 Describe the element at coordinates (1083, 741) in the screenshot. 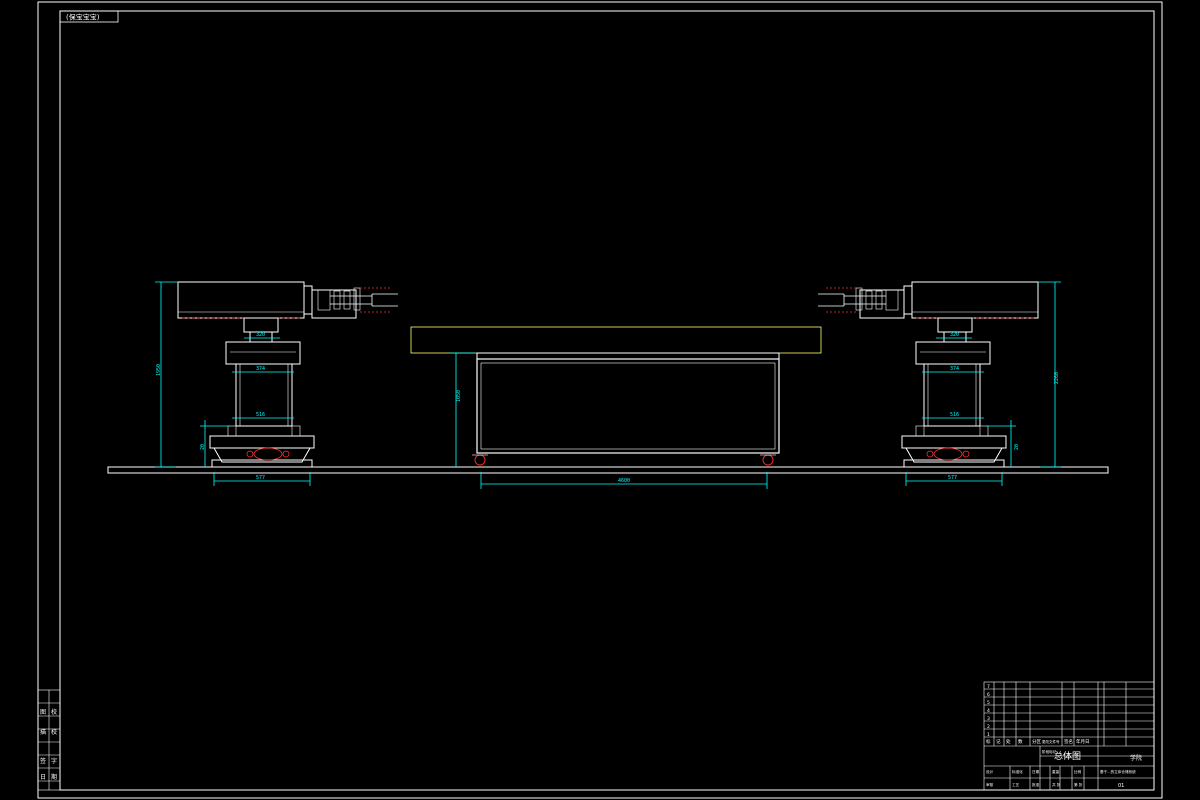

I see `hdr-7: 年月日` at that location.